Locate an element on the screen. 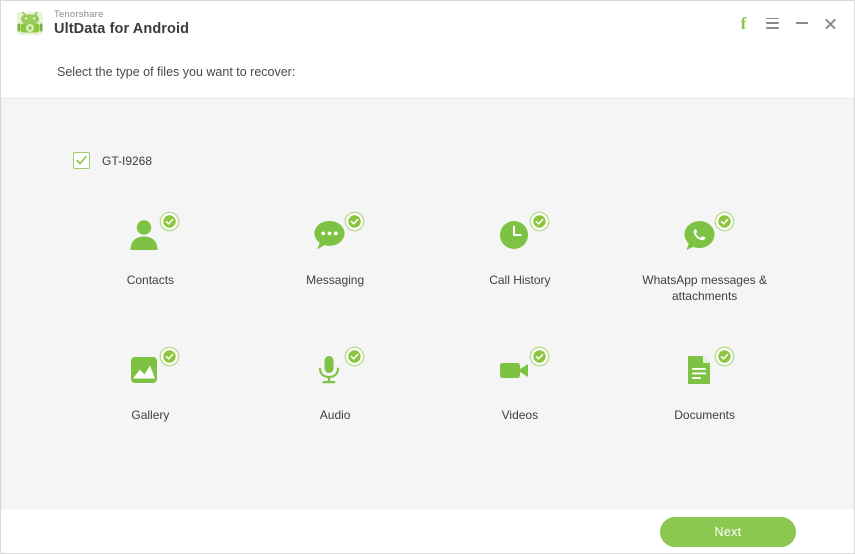  minimize-button is located at coordinates (801, 23).